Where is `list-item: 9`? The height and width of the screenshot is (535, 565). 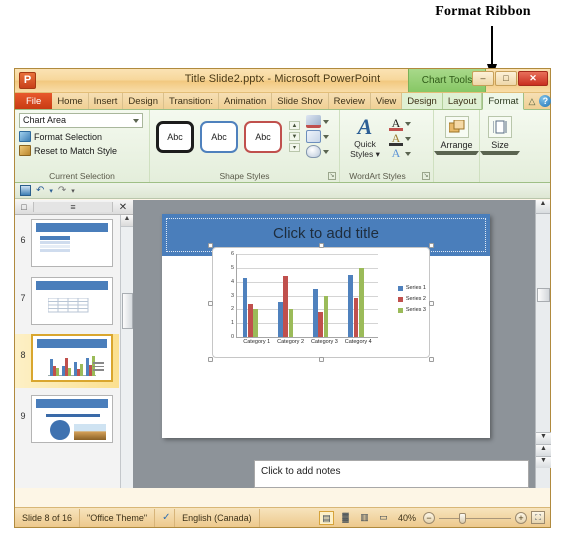
list-item: 9 is located at coordinates (67, 419).